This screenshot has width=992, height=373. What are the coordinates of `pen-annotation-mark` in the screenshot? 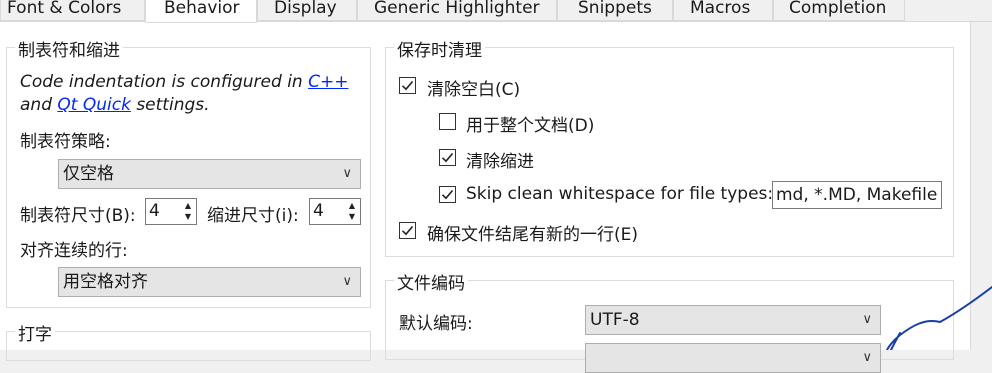 It's located at (939, 318).